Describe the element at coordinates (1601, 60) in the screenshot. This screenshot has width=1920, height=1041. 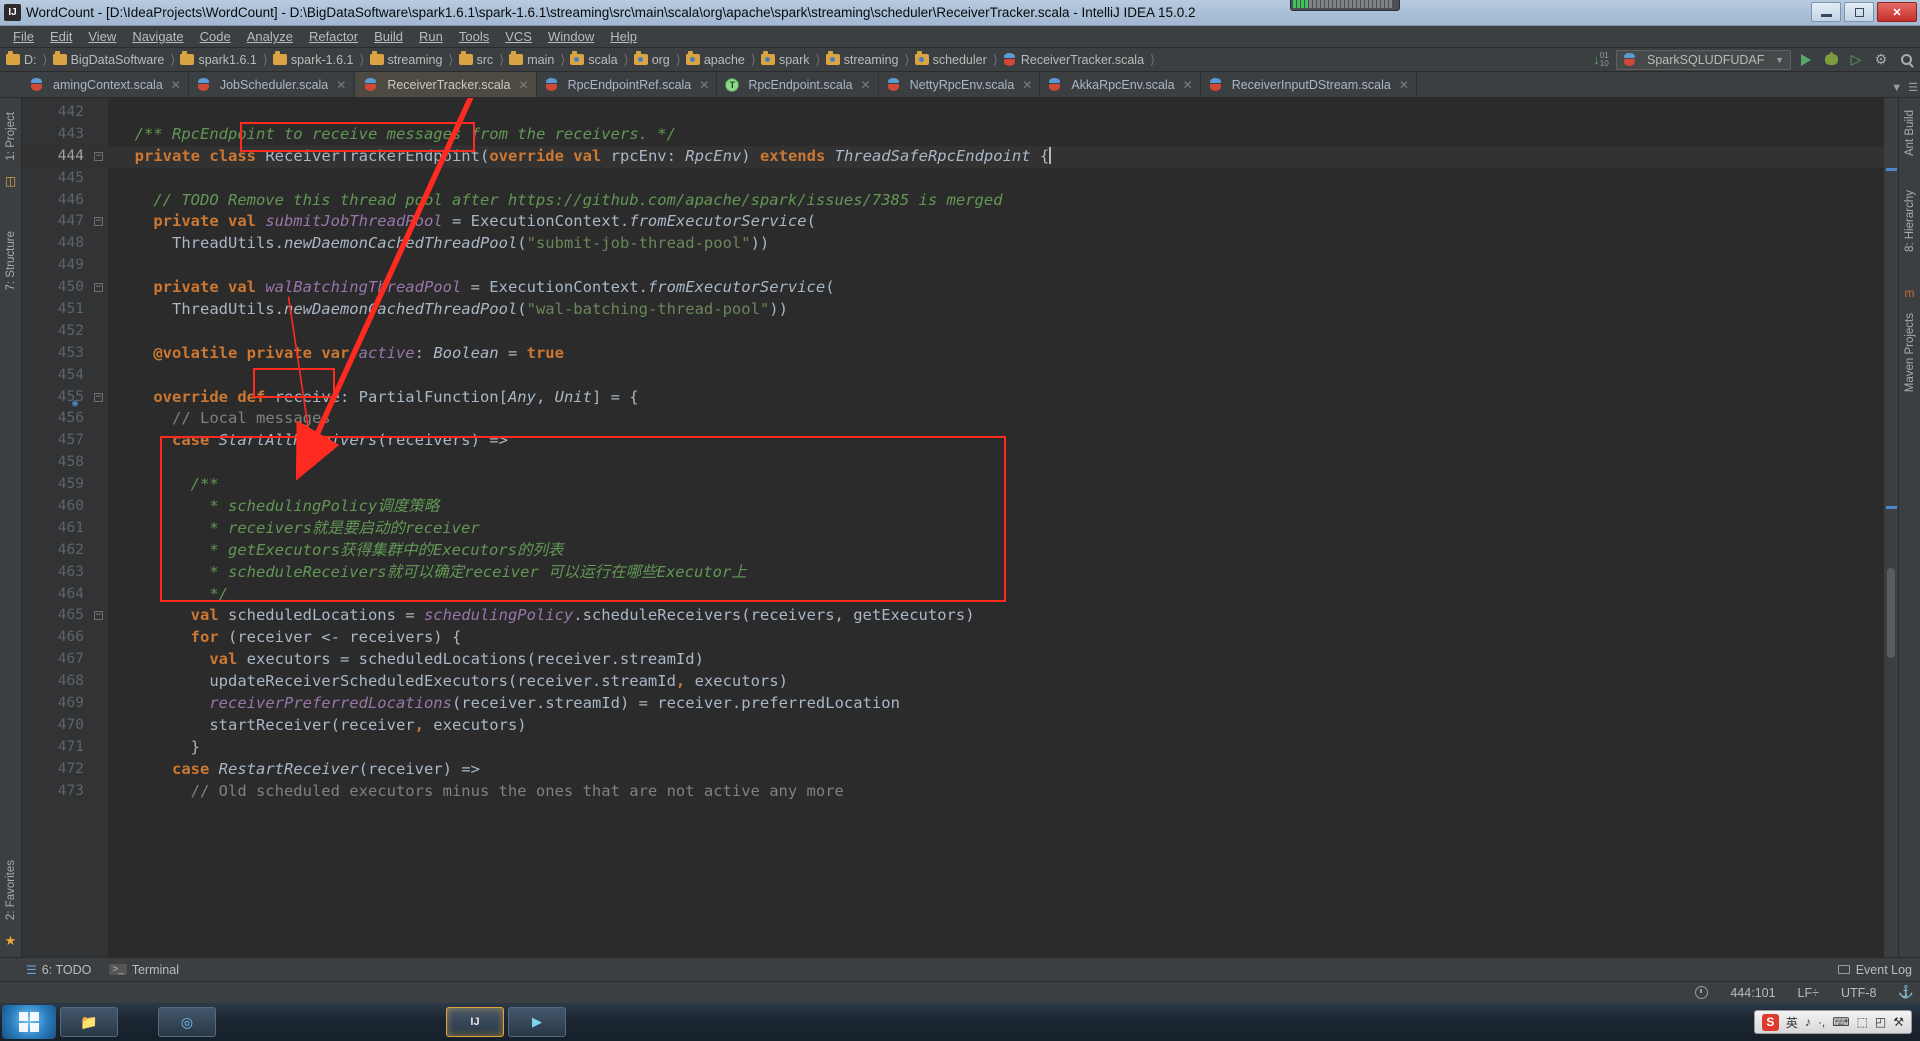
I see `update-project-button: ↓ 01 10` at that location.